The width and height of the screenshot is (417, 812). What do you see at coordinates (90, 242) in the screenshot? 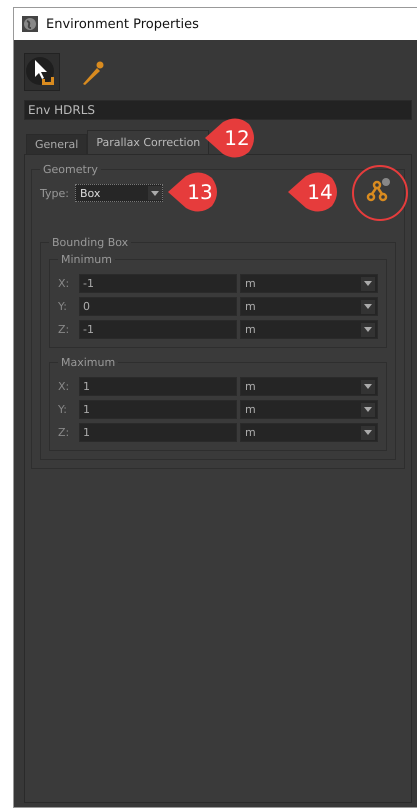
I see `group-title: Bounding Box` at bounding box center [90, 242].